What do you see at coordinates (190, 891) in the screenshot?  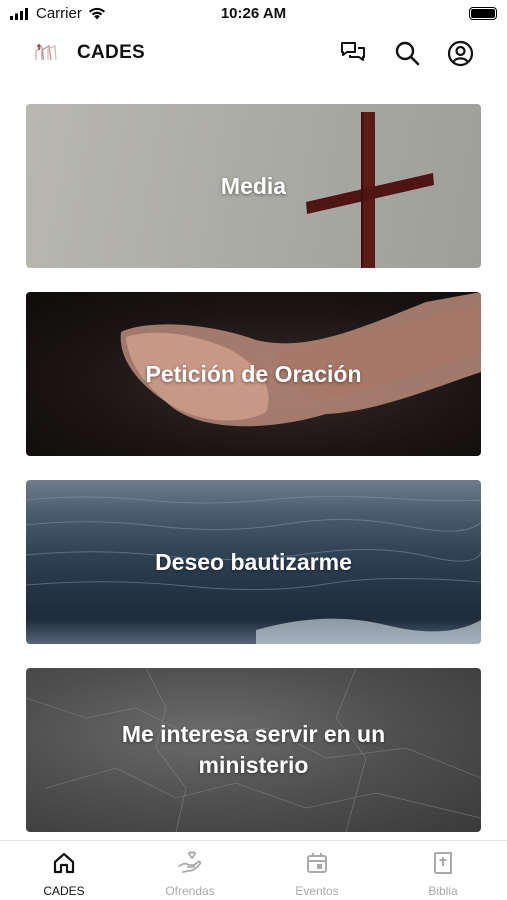 I see `nav-label: Ofrendas` at bounding box center [190, 891].